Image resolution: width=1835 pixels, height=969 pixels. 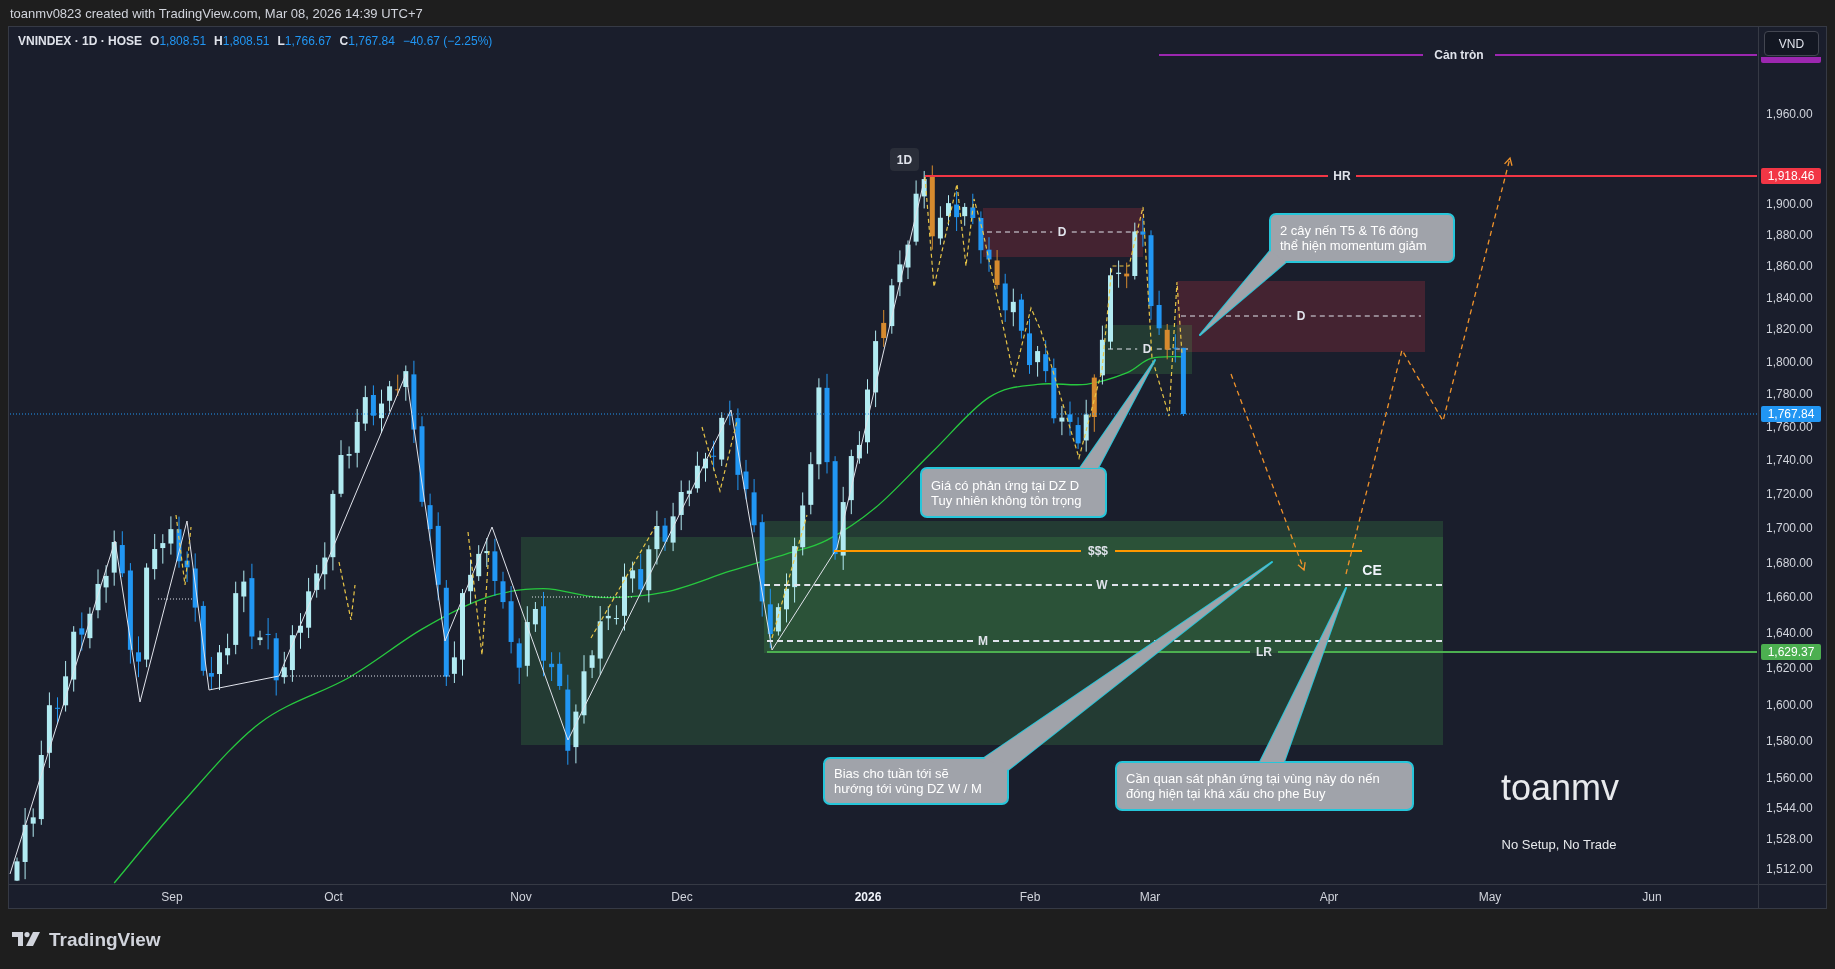 I want to click on symbol-title: VNINDEX · 1D · HOSE, so click(x=80, y=41).